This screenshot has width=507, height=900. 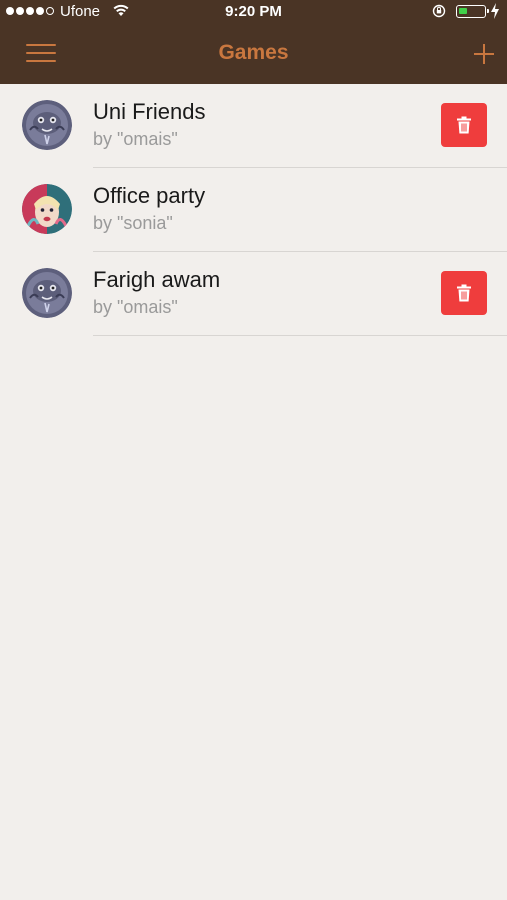 What do you see at coordinates (157, 279) in the screenshot?
I see `game-title: Farigh awam` at bounding box center [157, 279].